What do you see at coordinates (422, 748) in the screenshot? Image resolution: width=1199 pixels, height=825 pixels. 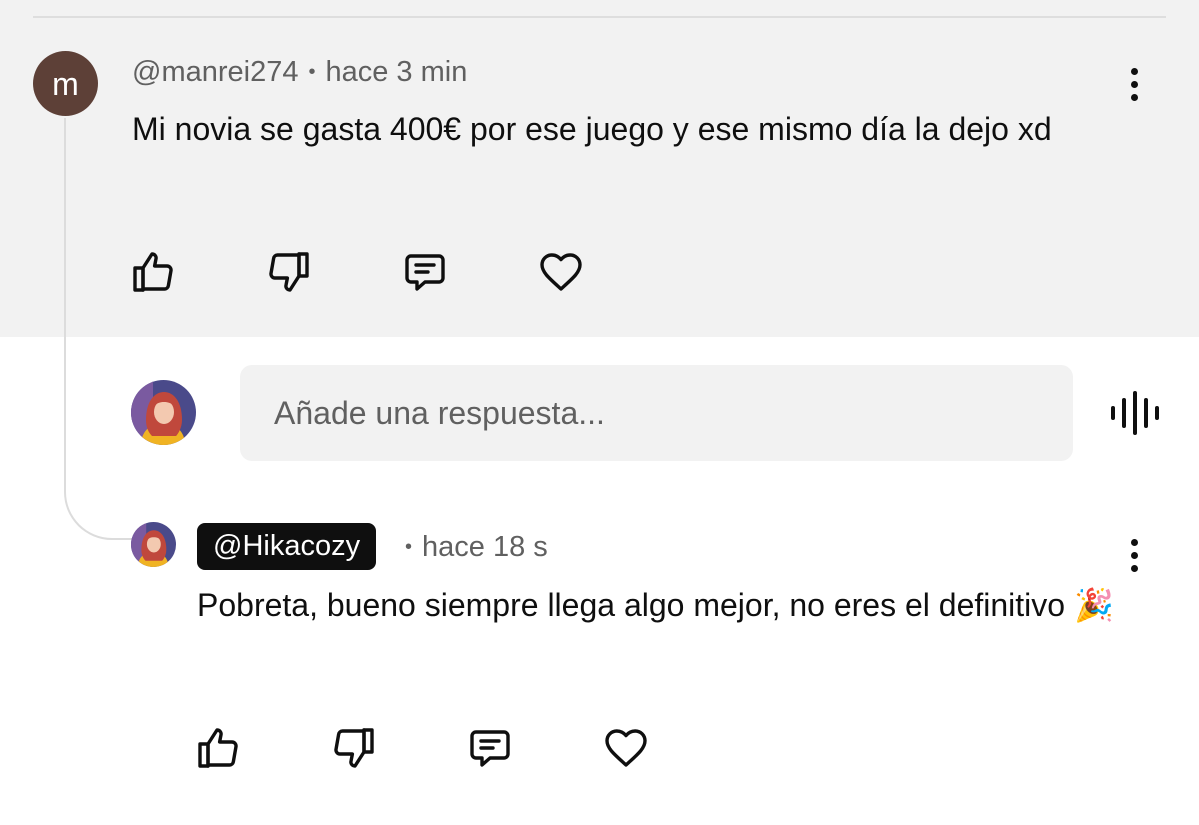 I see `reply-actions` at bounding box center [422, 748].